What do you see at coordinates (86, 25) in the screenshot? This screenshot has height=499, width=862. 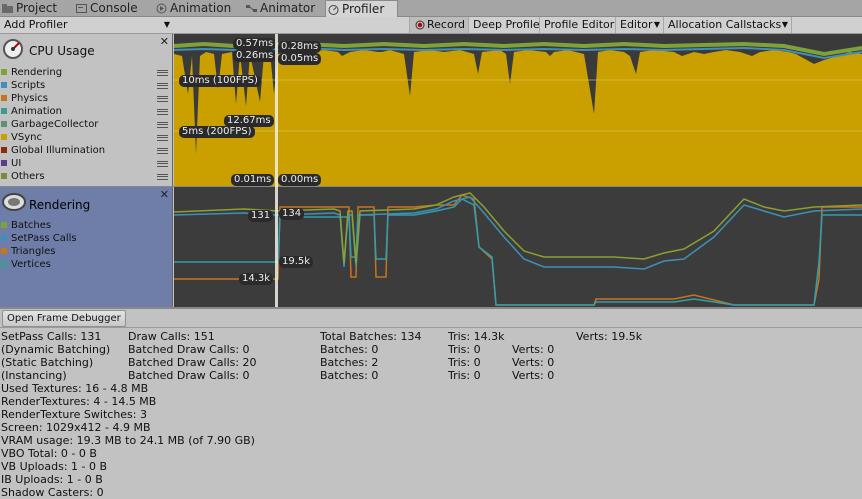 I see `add-profiler-dropdown: Add Profiler ▼` at bounding box center [86, 25].